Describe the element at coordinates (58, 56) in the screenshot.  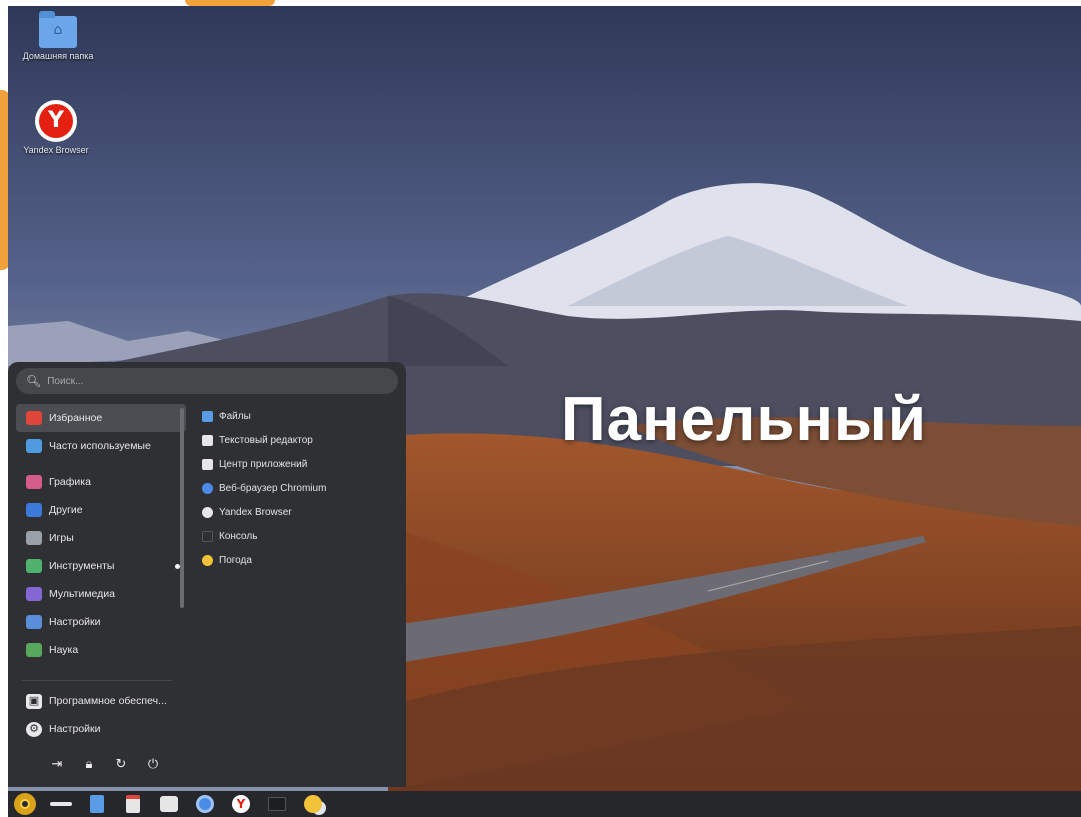
I see `desktop-icon-label: Домашняя папка` at that location.